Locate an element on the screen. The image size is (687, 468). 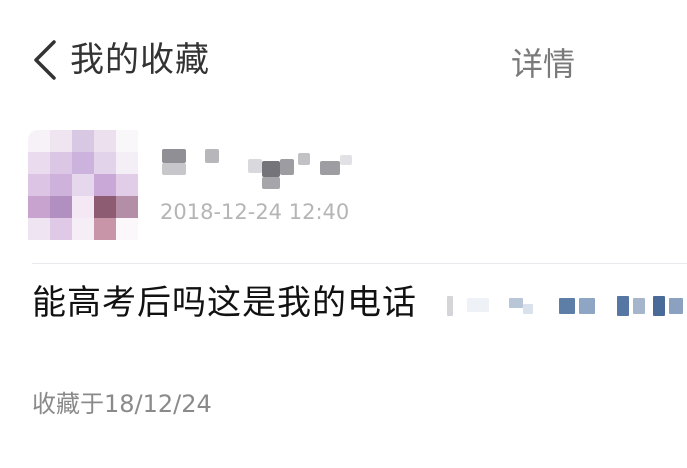
avatar is located at coordinates (88, 190).